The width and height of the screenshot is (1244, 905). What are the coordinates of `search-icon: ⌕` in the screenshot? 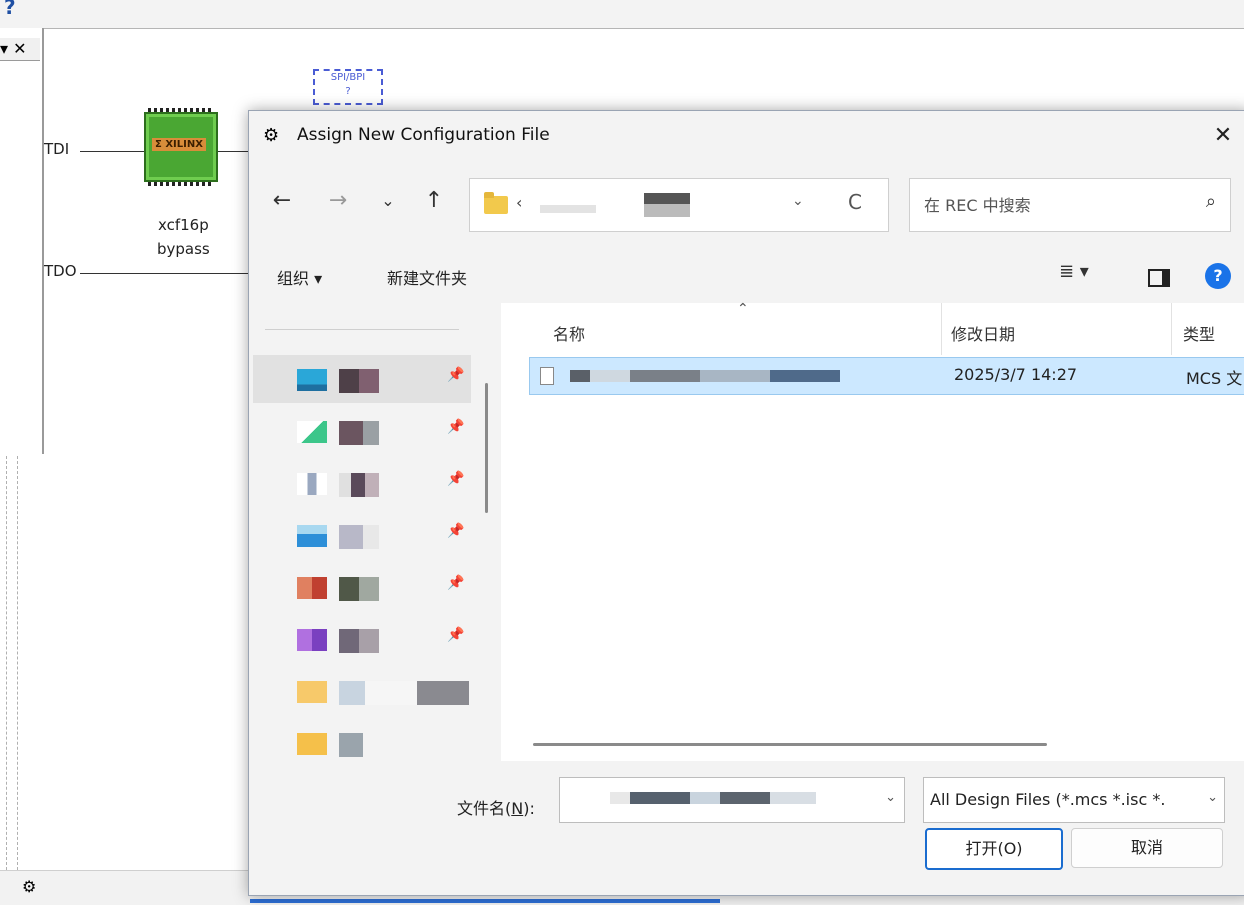 It's located at (1211, 201).